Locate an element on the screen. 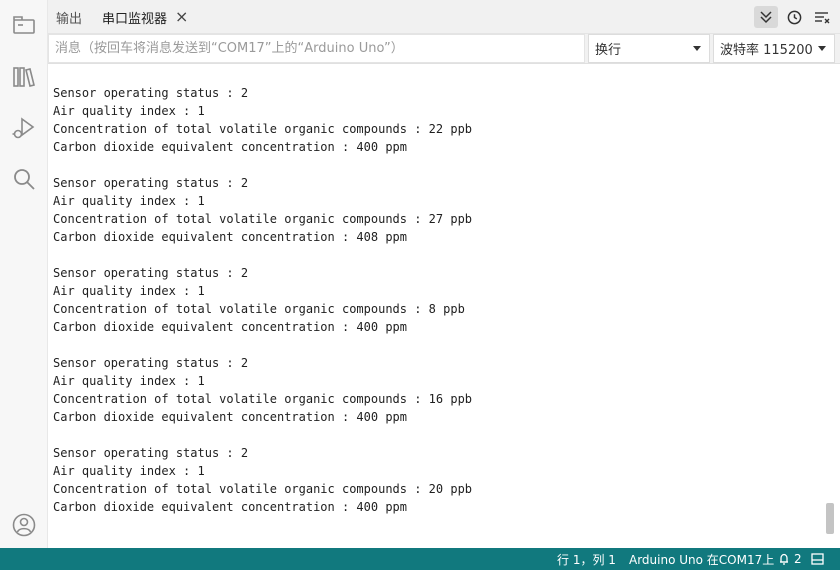  serial-input-row: 换行 波特率 115200 is located at coordinates (444, 49).